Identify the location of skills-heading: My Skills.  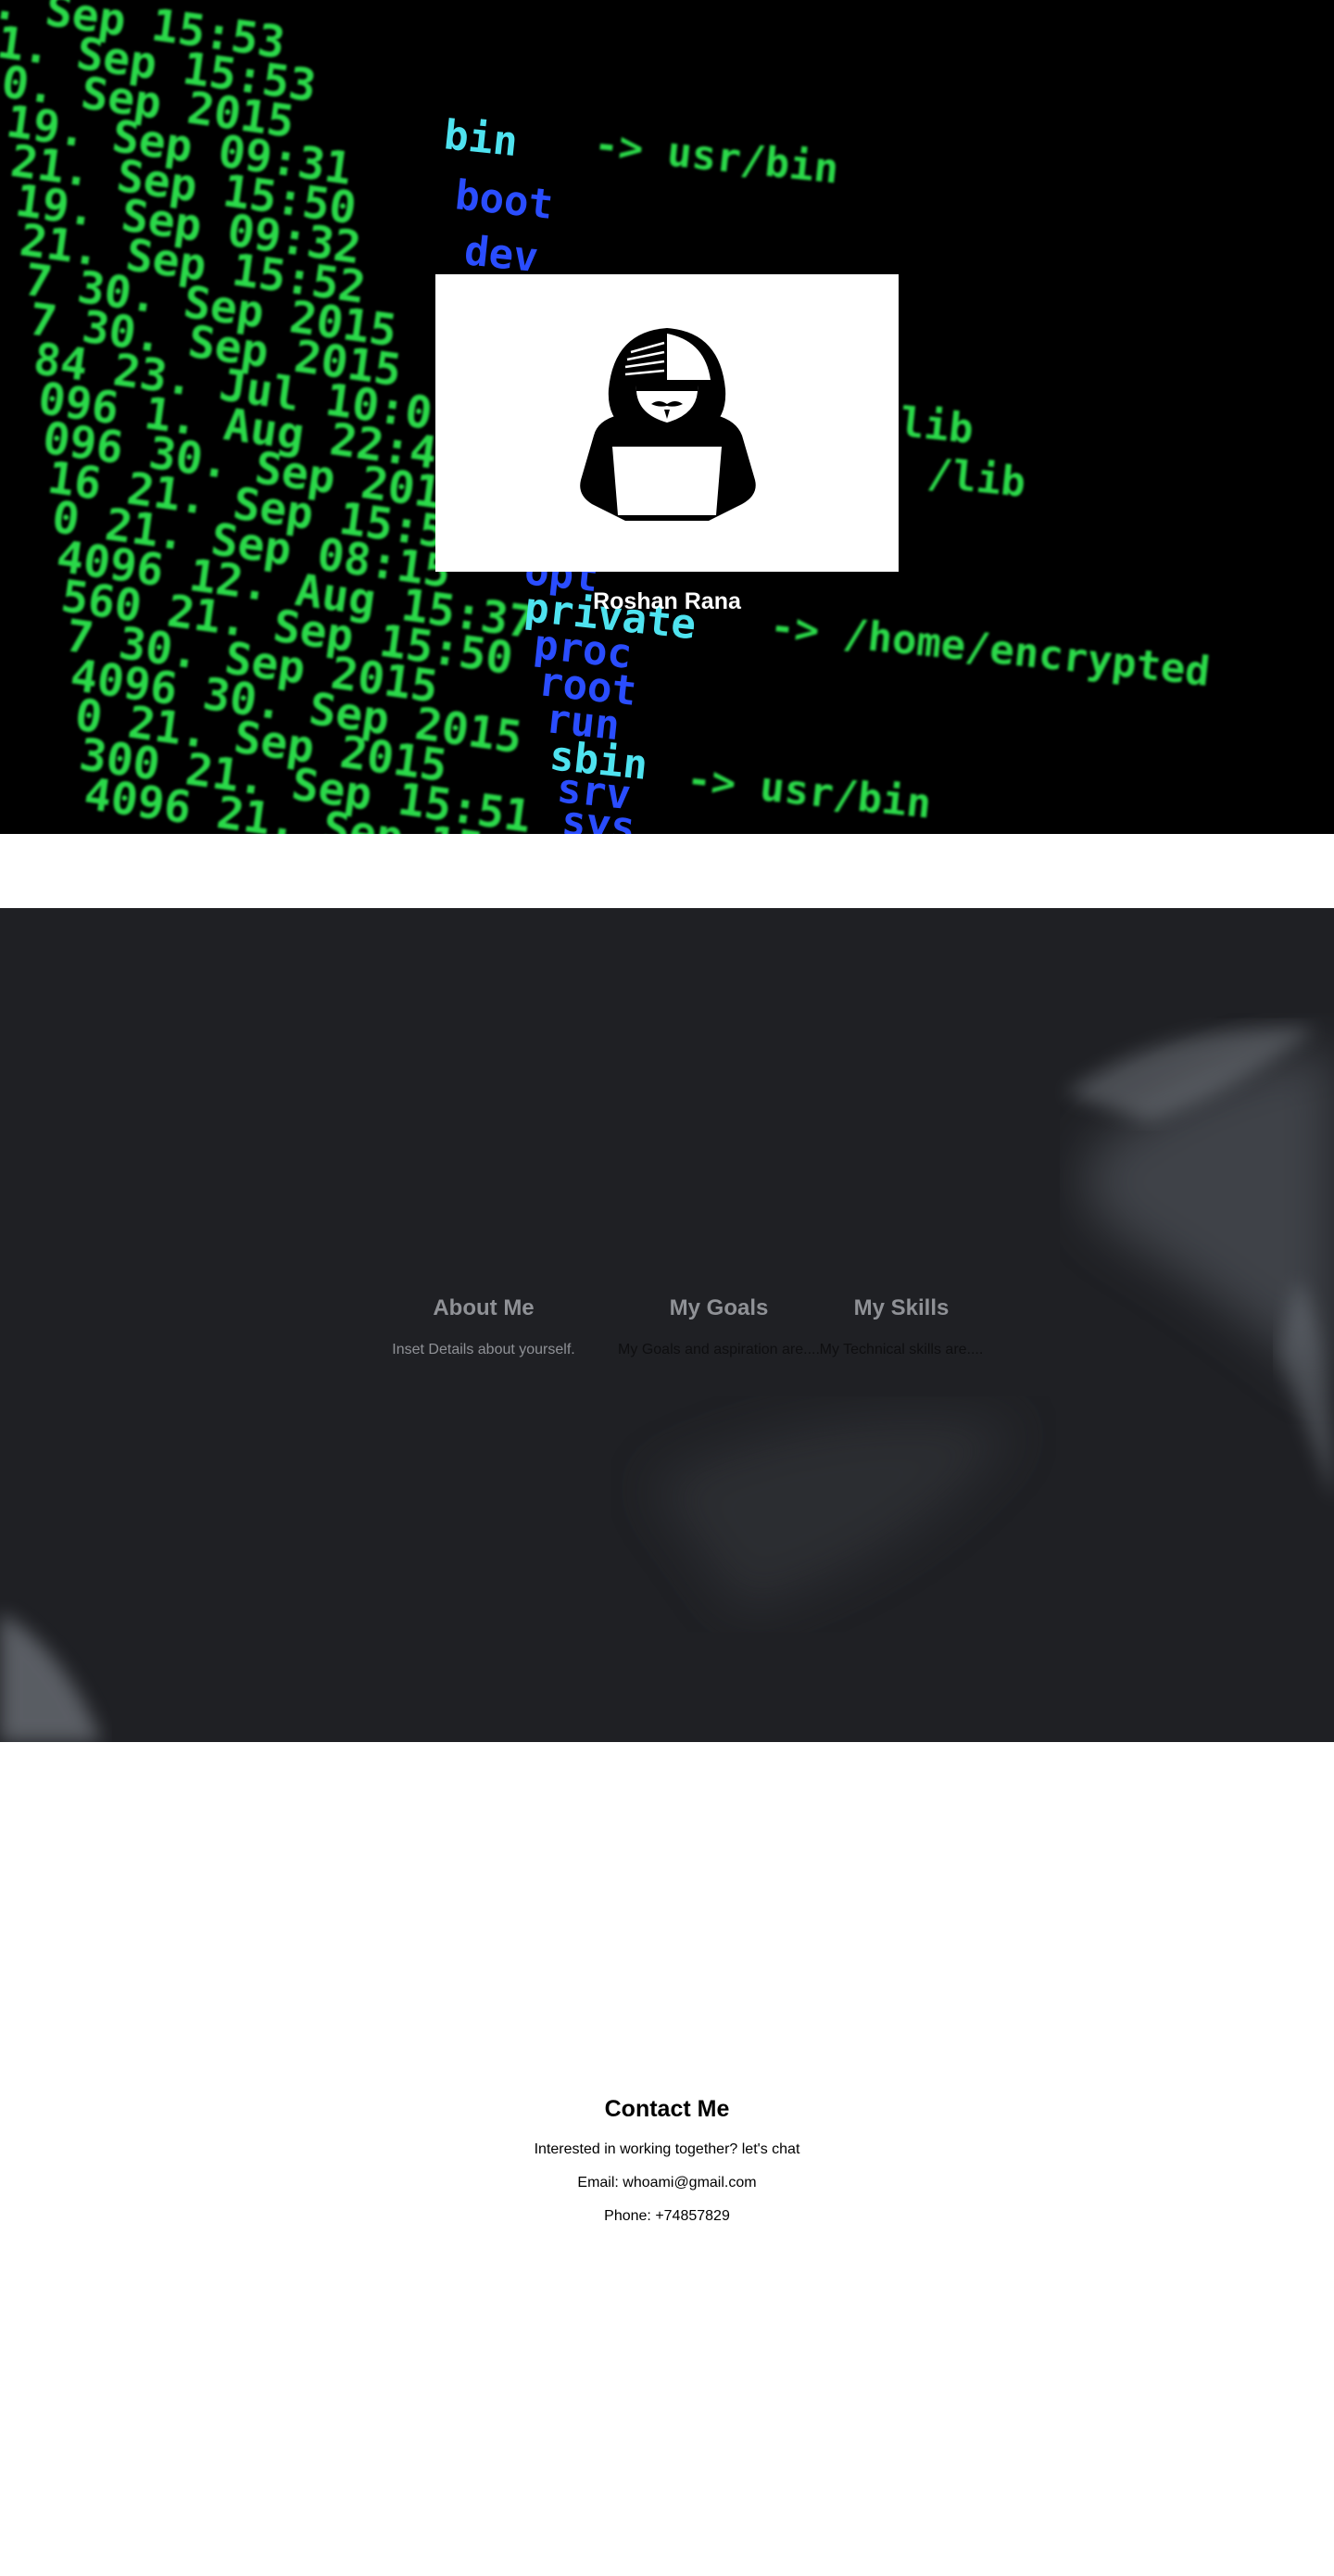
(902, 1307).